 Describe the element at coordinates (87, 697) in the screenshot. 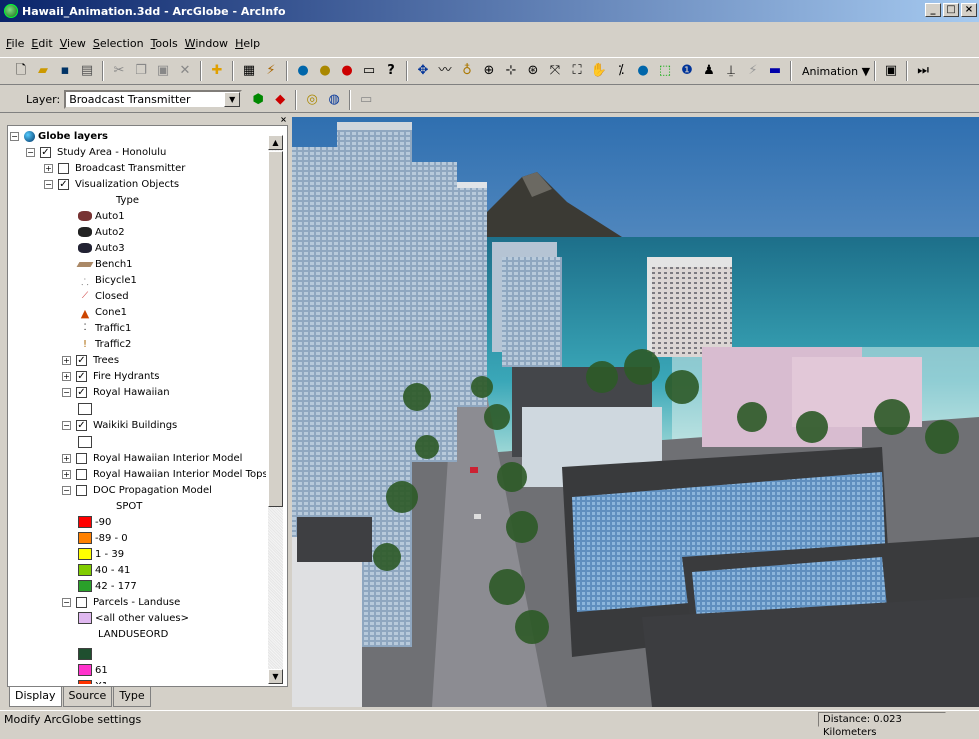

I see `tab-source: Source` at that location.